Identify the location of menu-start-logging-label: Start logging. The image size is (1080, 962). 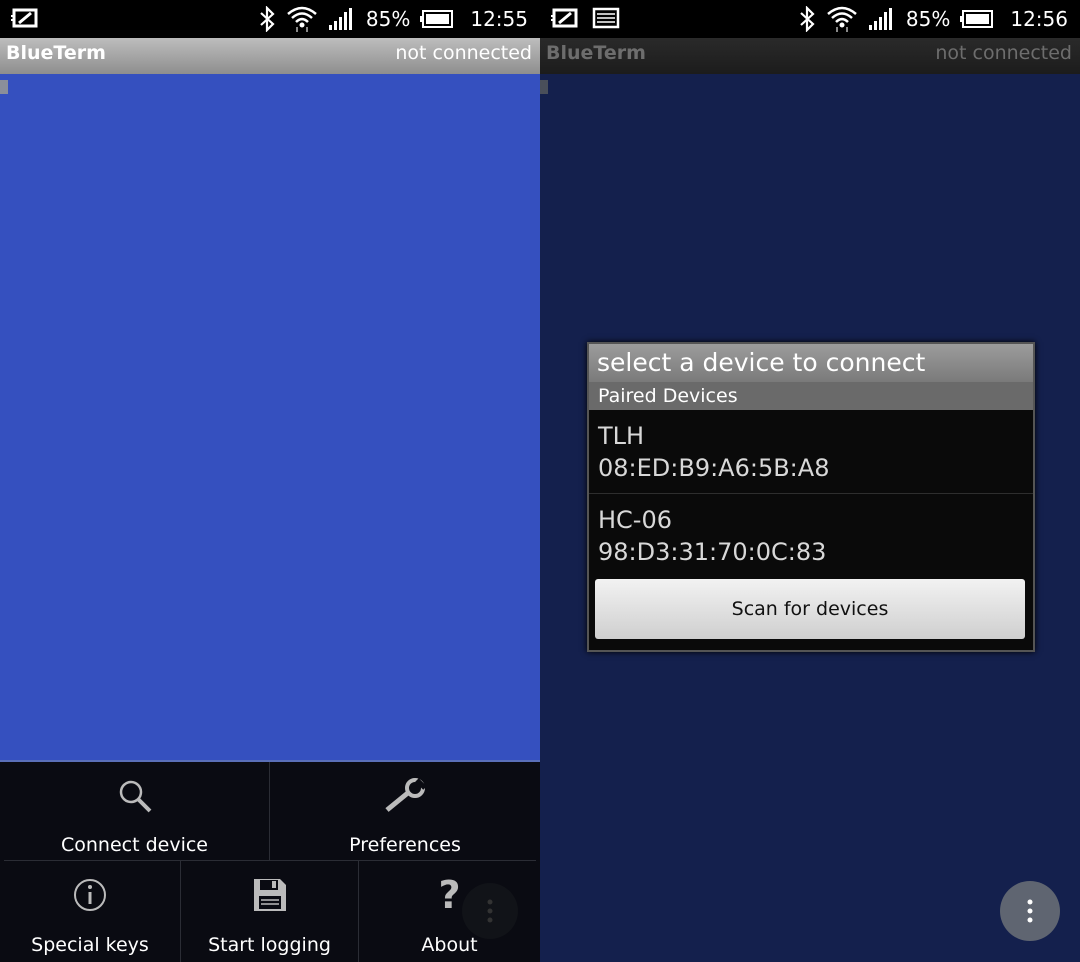
(269, 945).